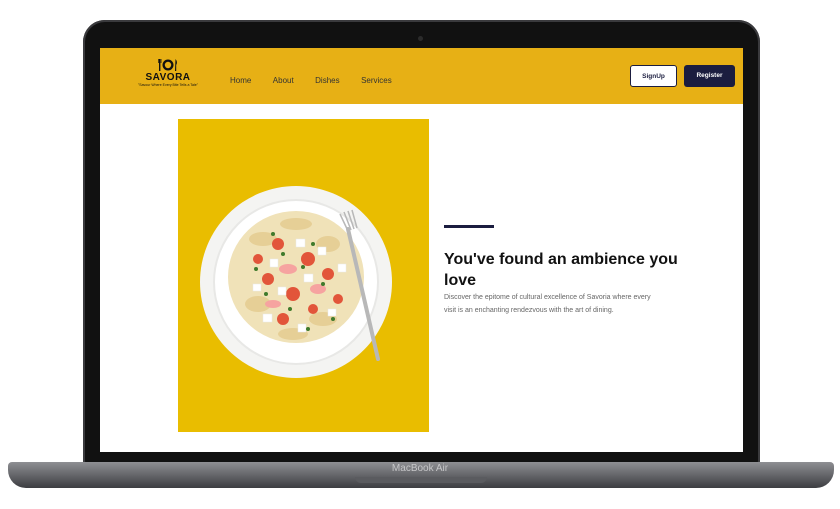 This screenshot has height=509, width=840. Describe the element at coordinates (420, 468) in the screenshot. I see `device-label: MacBook Air` at that location.